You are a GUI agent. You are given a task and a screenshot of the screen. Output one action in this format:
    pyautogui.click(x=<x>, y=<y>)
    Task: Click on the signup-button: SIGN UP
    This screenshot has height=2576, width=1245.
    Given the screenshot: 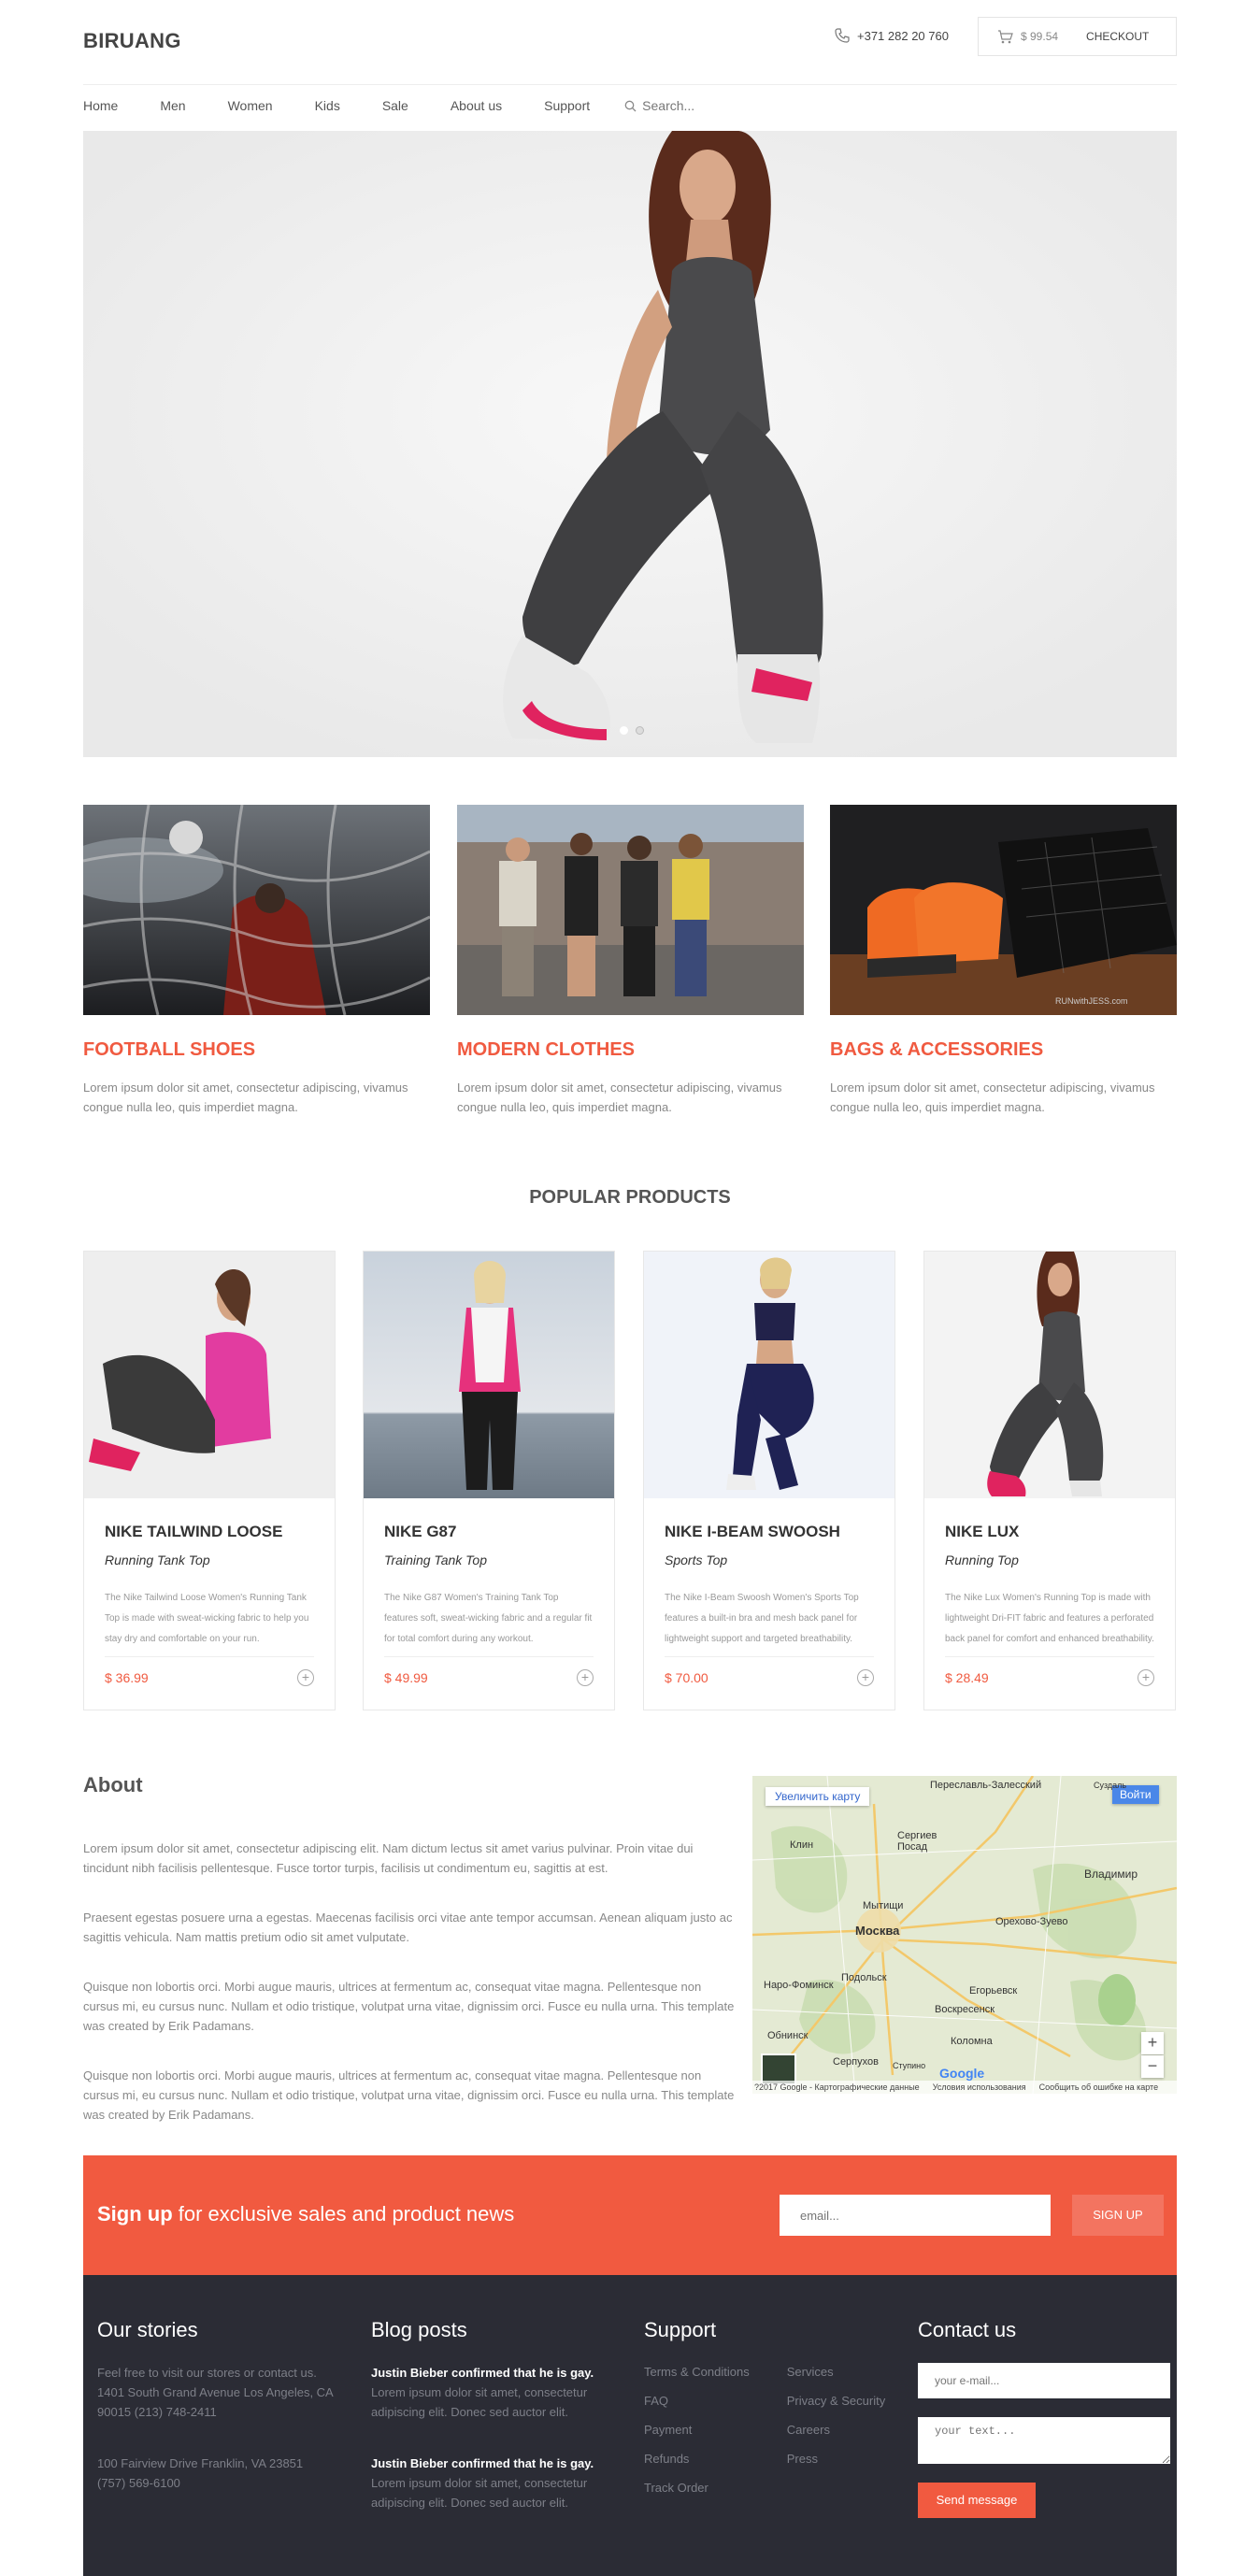 What is the action you would take?
    pyautogui.click(x=1118, y=2215)
    